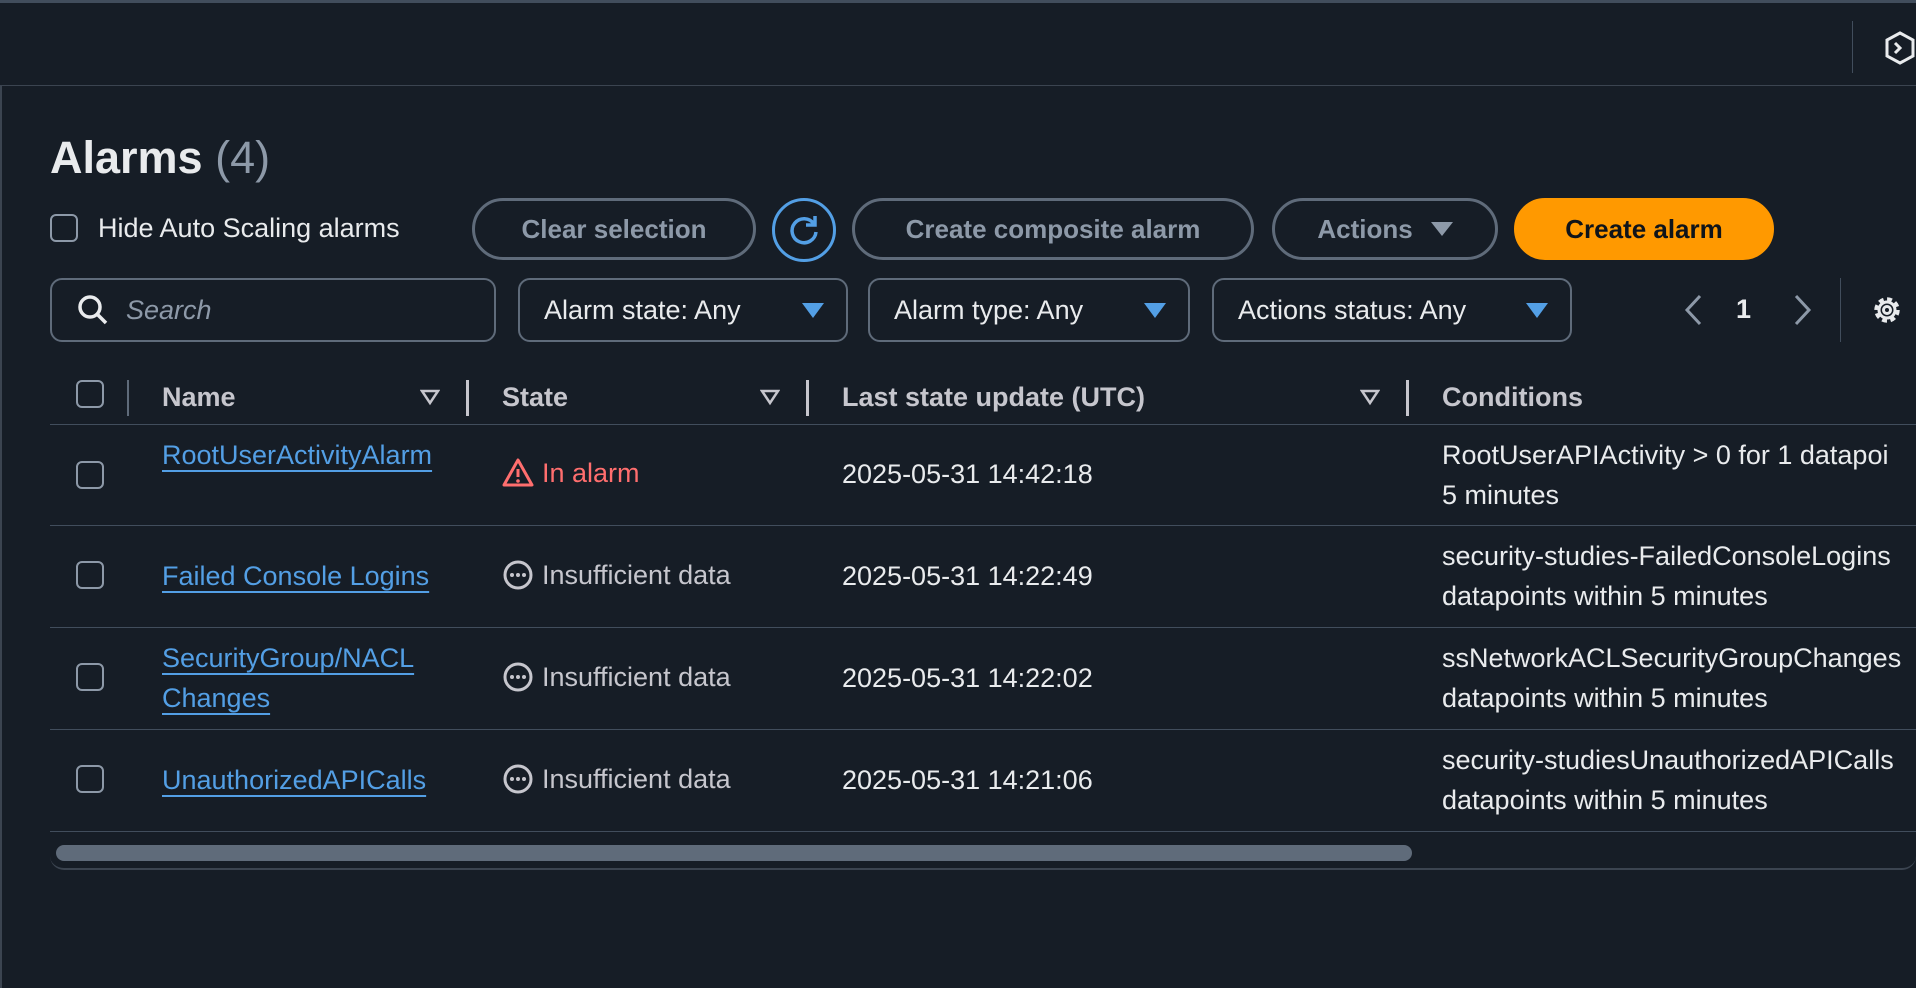 The width and height of the screenshot is (1916, 988). I want to click on last-update-cell: 2025-05-31 14:22:02, so click(967, 678).